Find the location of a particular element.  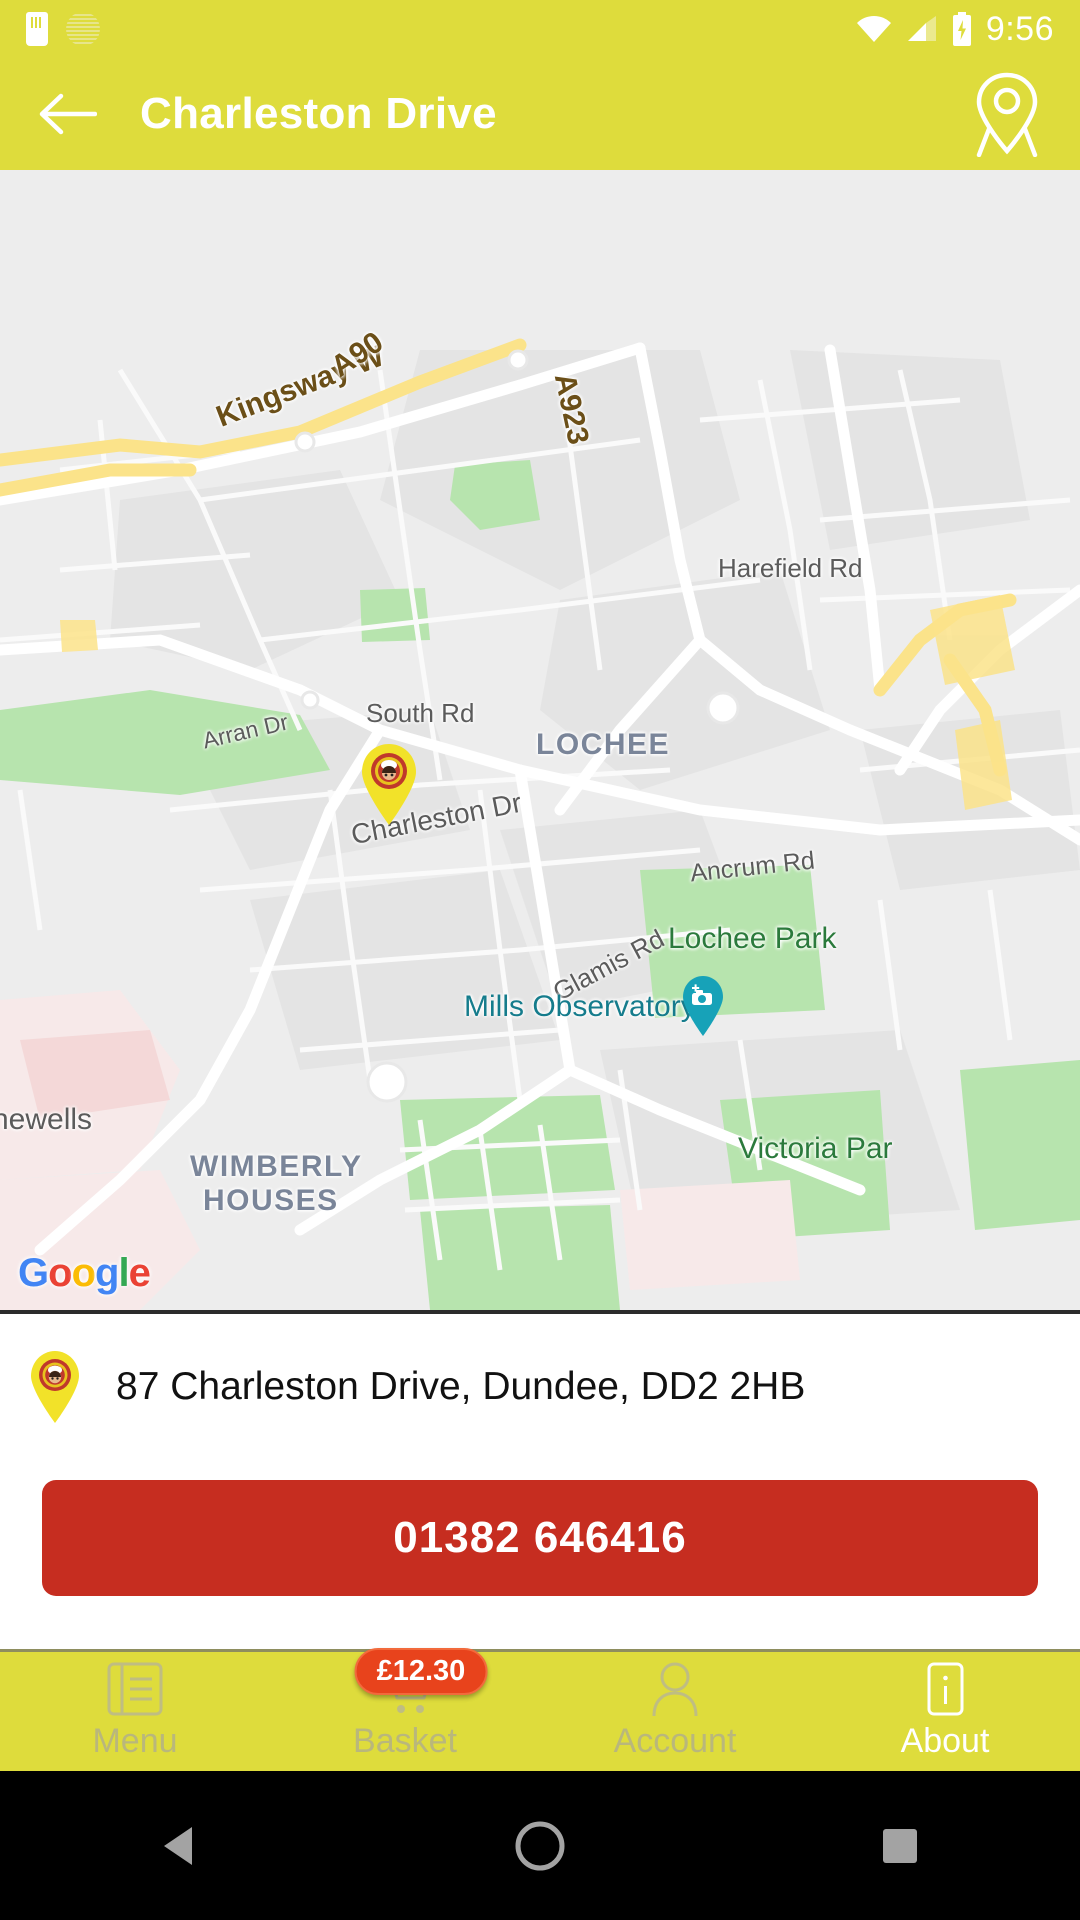

bottom-tab-bar: Menu £12.30 Basket Account About is located at coordinates (540, 1709).